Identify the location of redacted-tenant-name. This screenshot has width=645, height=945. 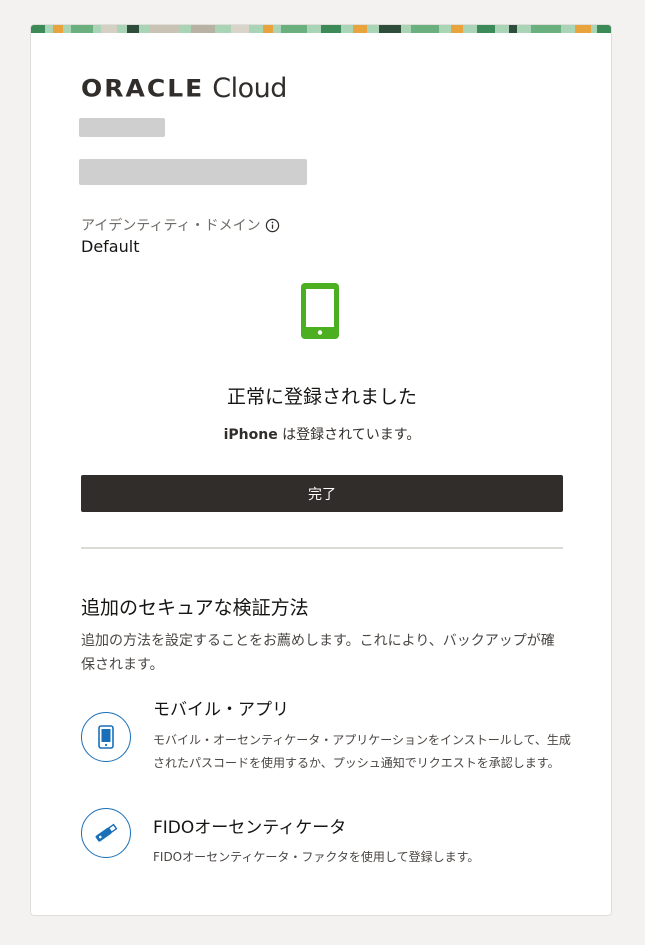
(122, 127).